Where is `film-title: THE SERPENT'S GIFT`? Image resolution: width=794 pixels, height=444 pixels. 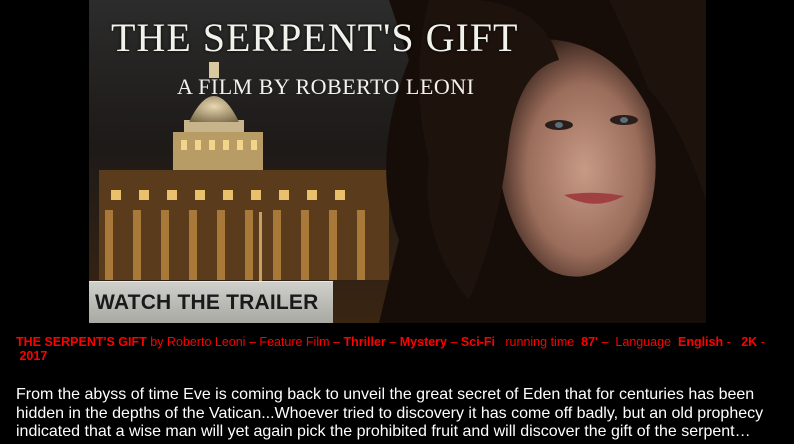 film-title: THE SERPENT'S GIFT is located at coordinates (81, 342).